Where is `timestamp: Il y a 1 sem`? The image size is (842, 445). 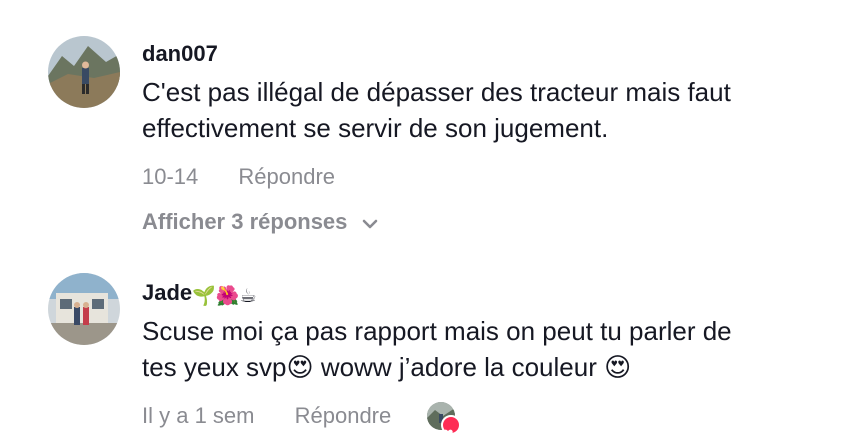
timestamp: Il y a 1 sem is located at coordinates (198, 416).